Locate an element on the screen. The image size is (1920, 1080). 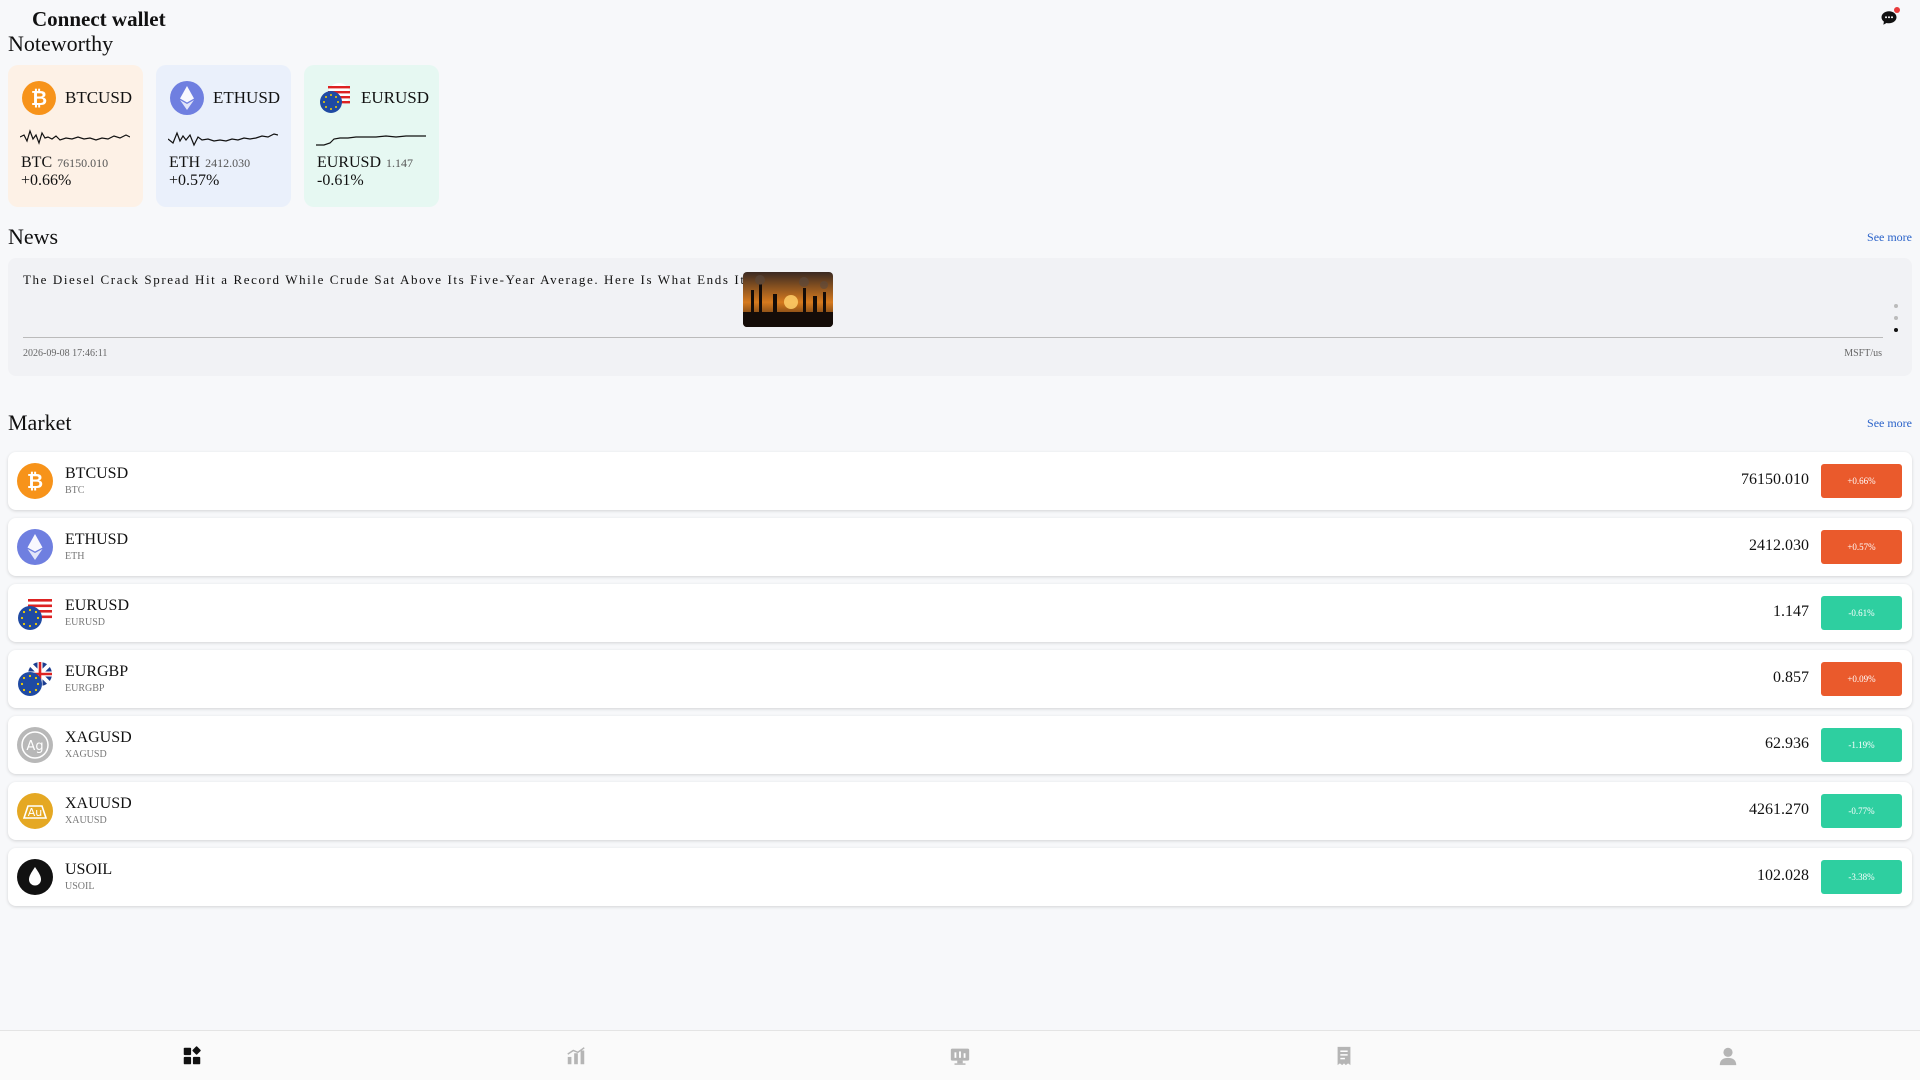
market-price: 102.028 is located at coordinates (1783, 875).